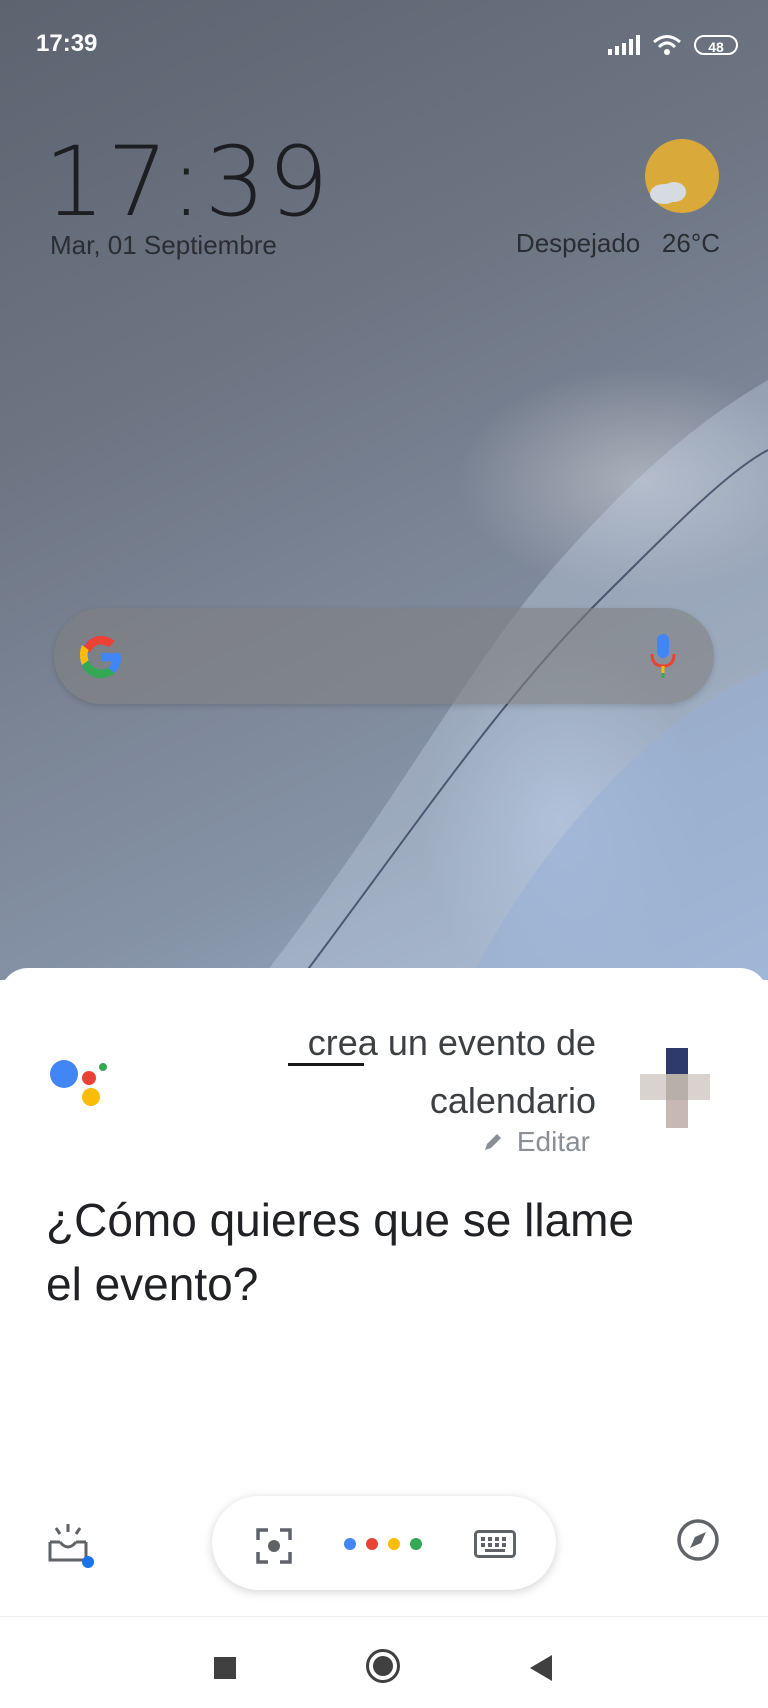  I want to click on home-button, so click(383, 1666).